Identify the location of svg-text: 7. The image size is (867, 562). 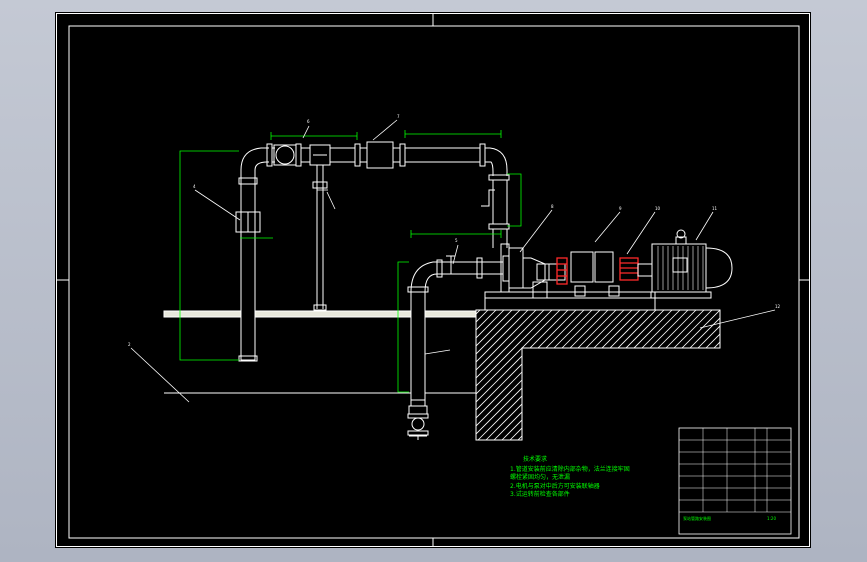
(398, 116).